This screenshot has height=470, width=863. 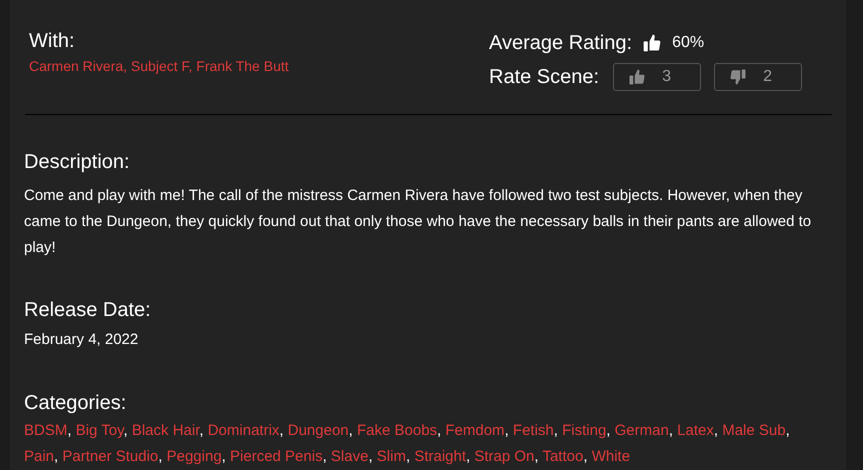 What do you see at coordinates (533, 430) in the screenshot?
I see `category-link: Fetish` at bounding box center [533, 430].